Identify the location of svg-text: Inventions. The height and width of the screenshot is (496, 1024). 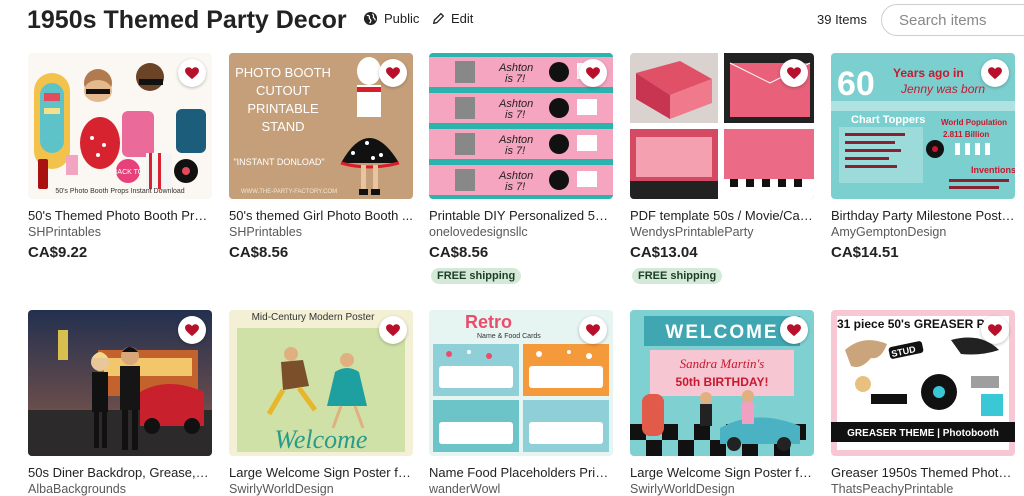
(993, 170).